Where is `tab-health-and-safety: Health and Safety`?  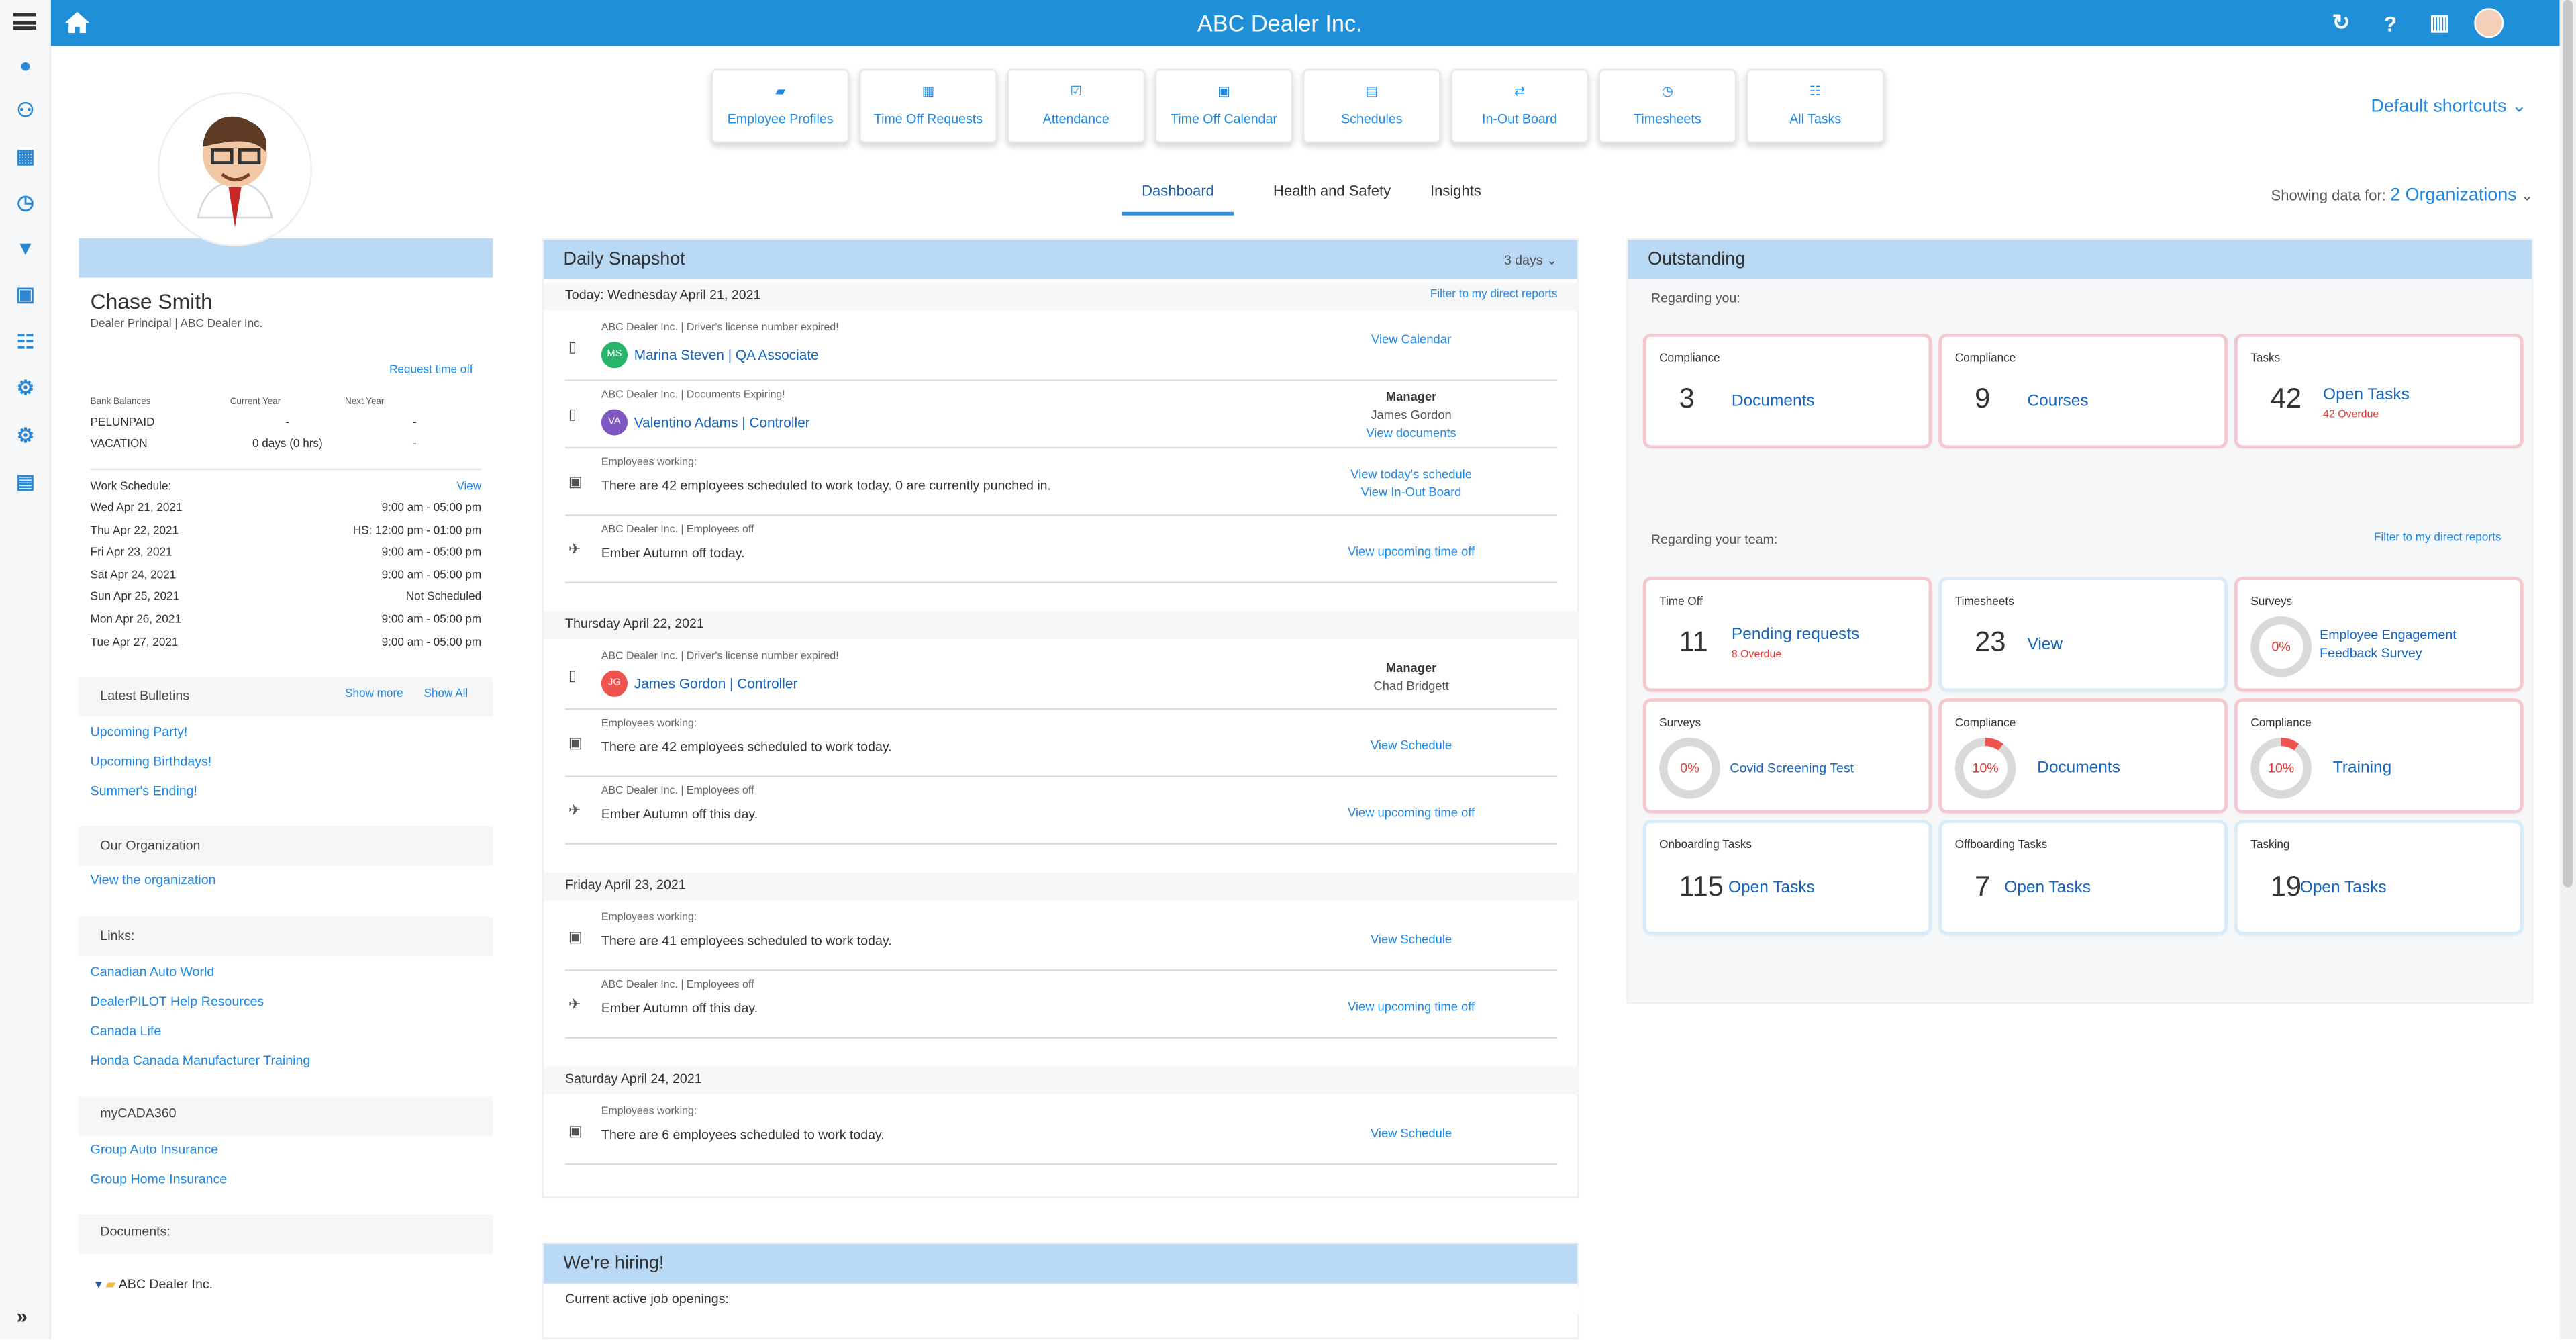 tab-health-and-safety: Health and Safety is located at coordinates (1332, 199).